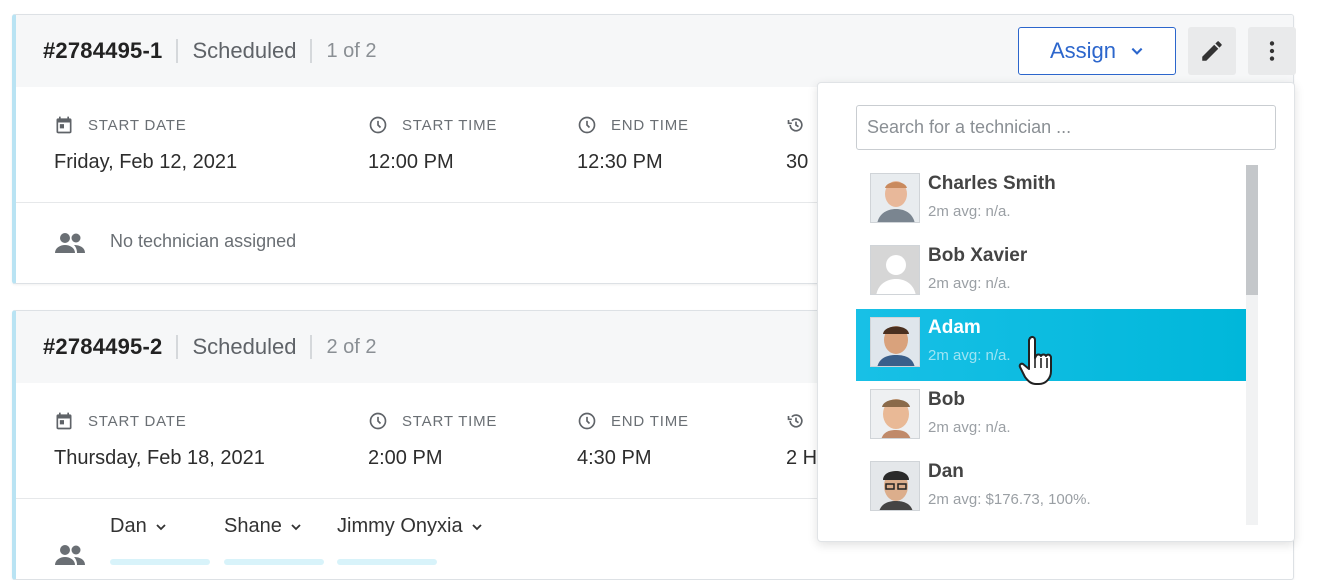 This screenshot has width=1334, height=580. Describe the element at coordinates (797, 162) in the screenshot. I see `duration-value: 30` at that location.